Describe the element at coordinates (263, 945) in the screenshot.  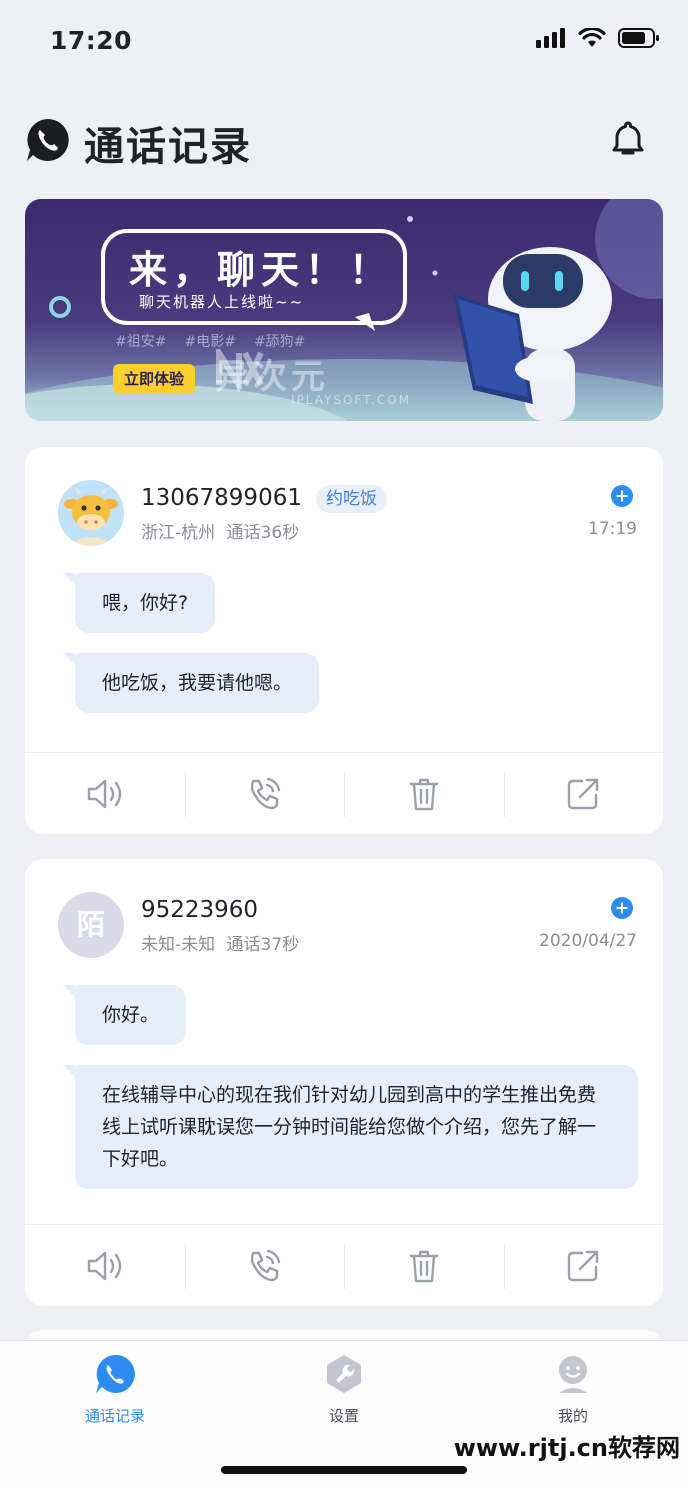
I see `call-duration: 通话37秒` at that location.